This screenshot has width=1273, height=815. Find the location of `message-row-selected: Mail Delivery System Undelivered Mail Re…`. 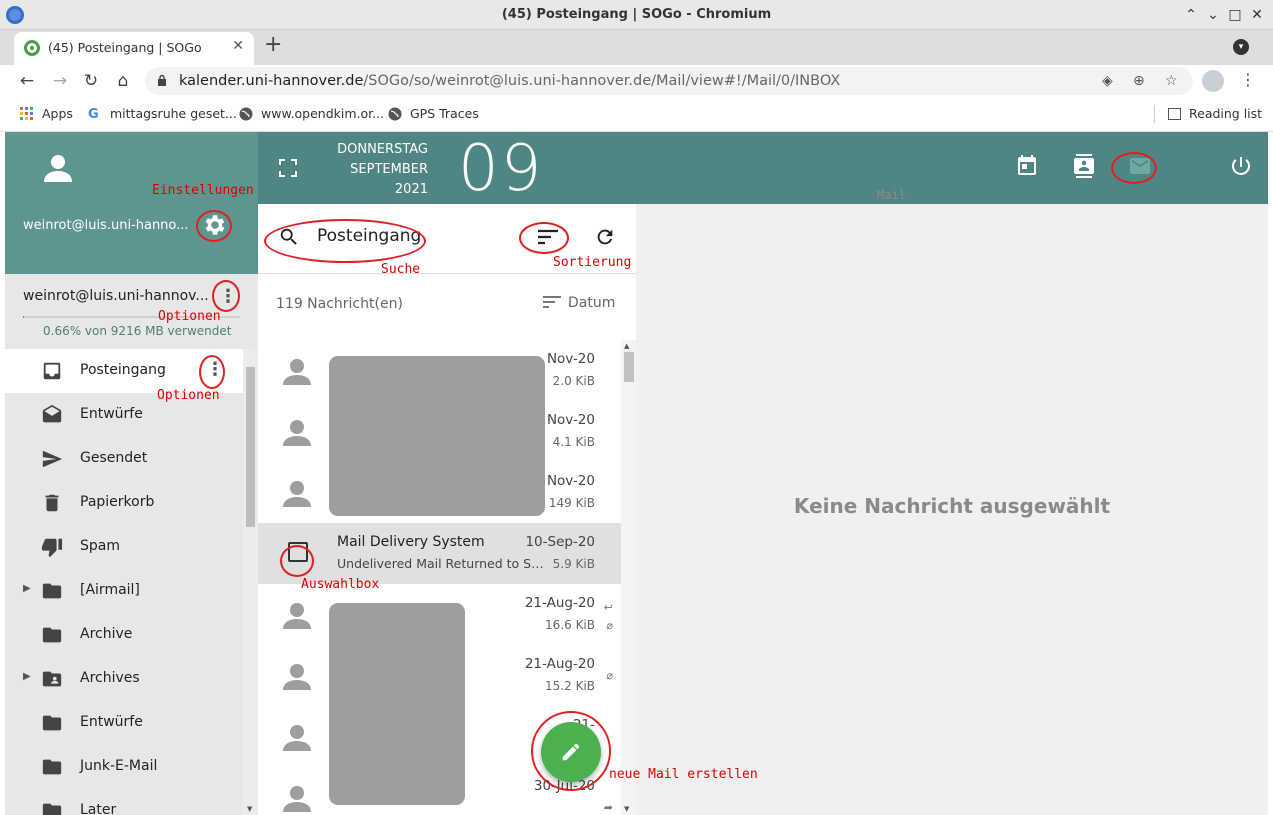

message-row-selected: Mail Delivery System Undelivered Mail Re… is located at coordinates (439, 553).